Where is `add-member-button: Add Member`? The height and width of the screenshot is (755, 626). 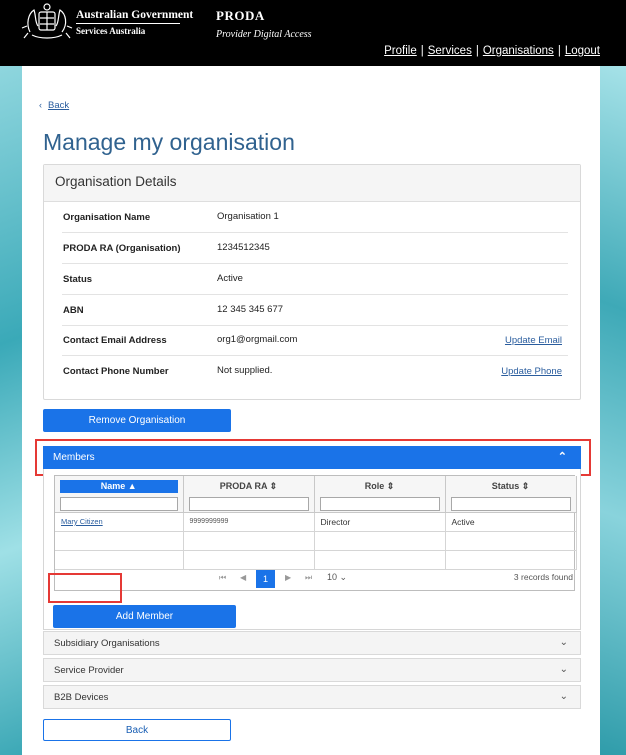
add-member-button: Add Member is located at coordinates (144, 616).